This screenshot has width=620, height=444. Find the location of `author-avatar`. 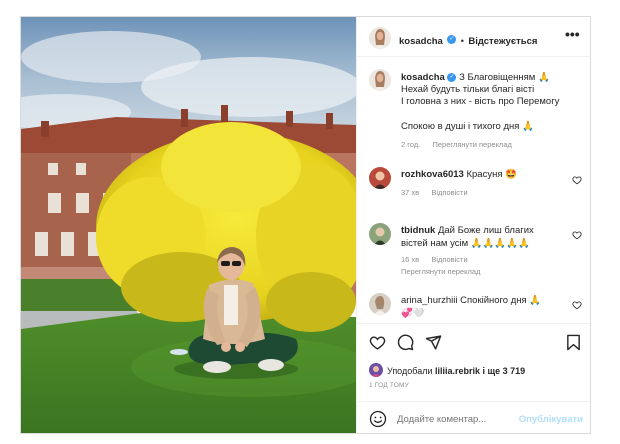

author-avatar is located at coordinates (380, 38).